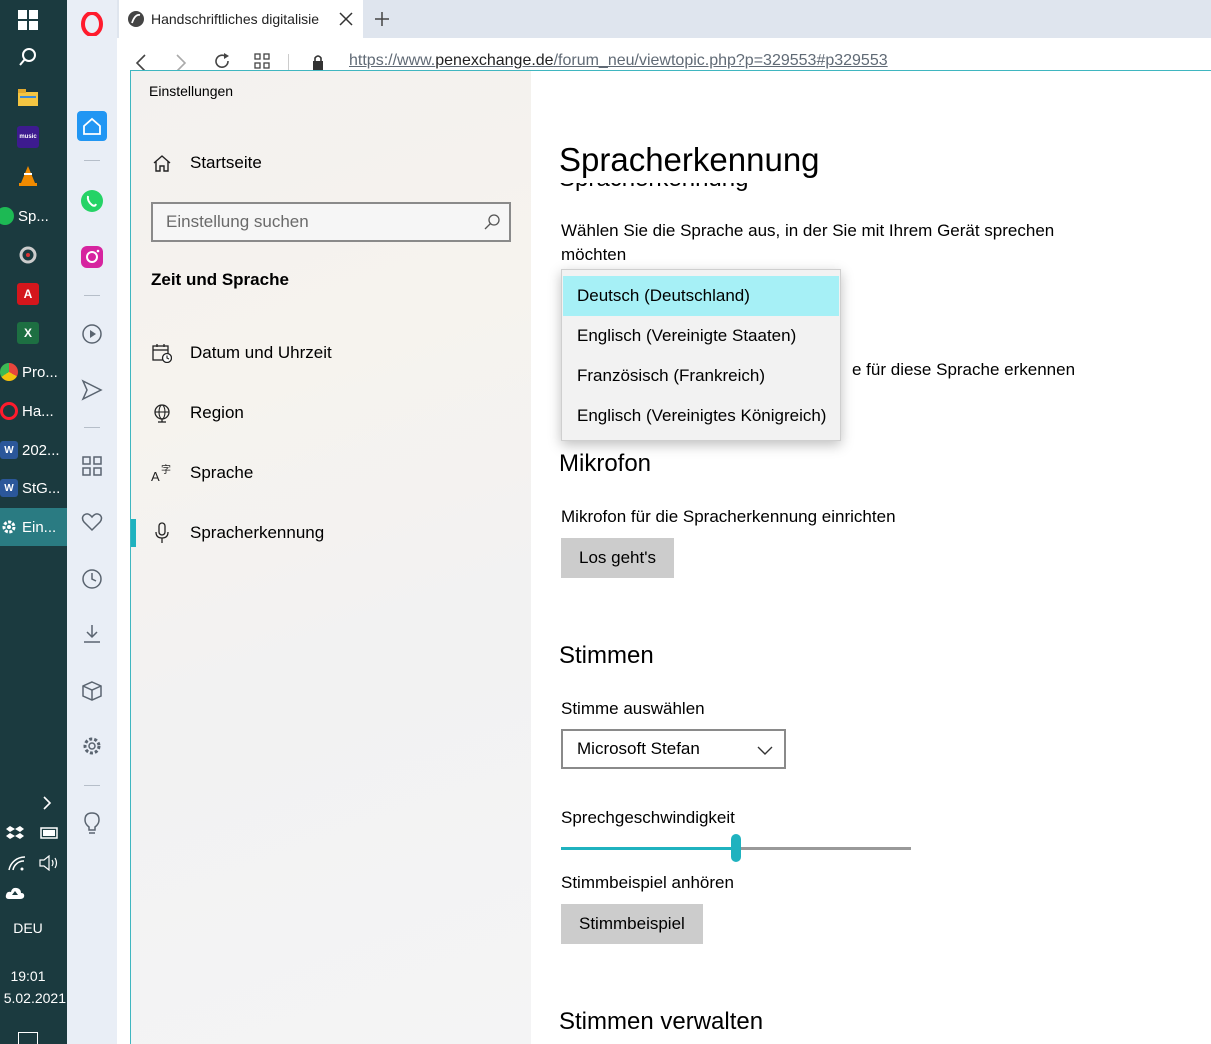 Image resolution: width=1211 pixels, height=1044 pixels. What do you see at coordinates (33, 176) in the screenshot?
I see `taskbar-vlc` at bounding box center [33, 176].